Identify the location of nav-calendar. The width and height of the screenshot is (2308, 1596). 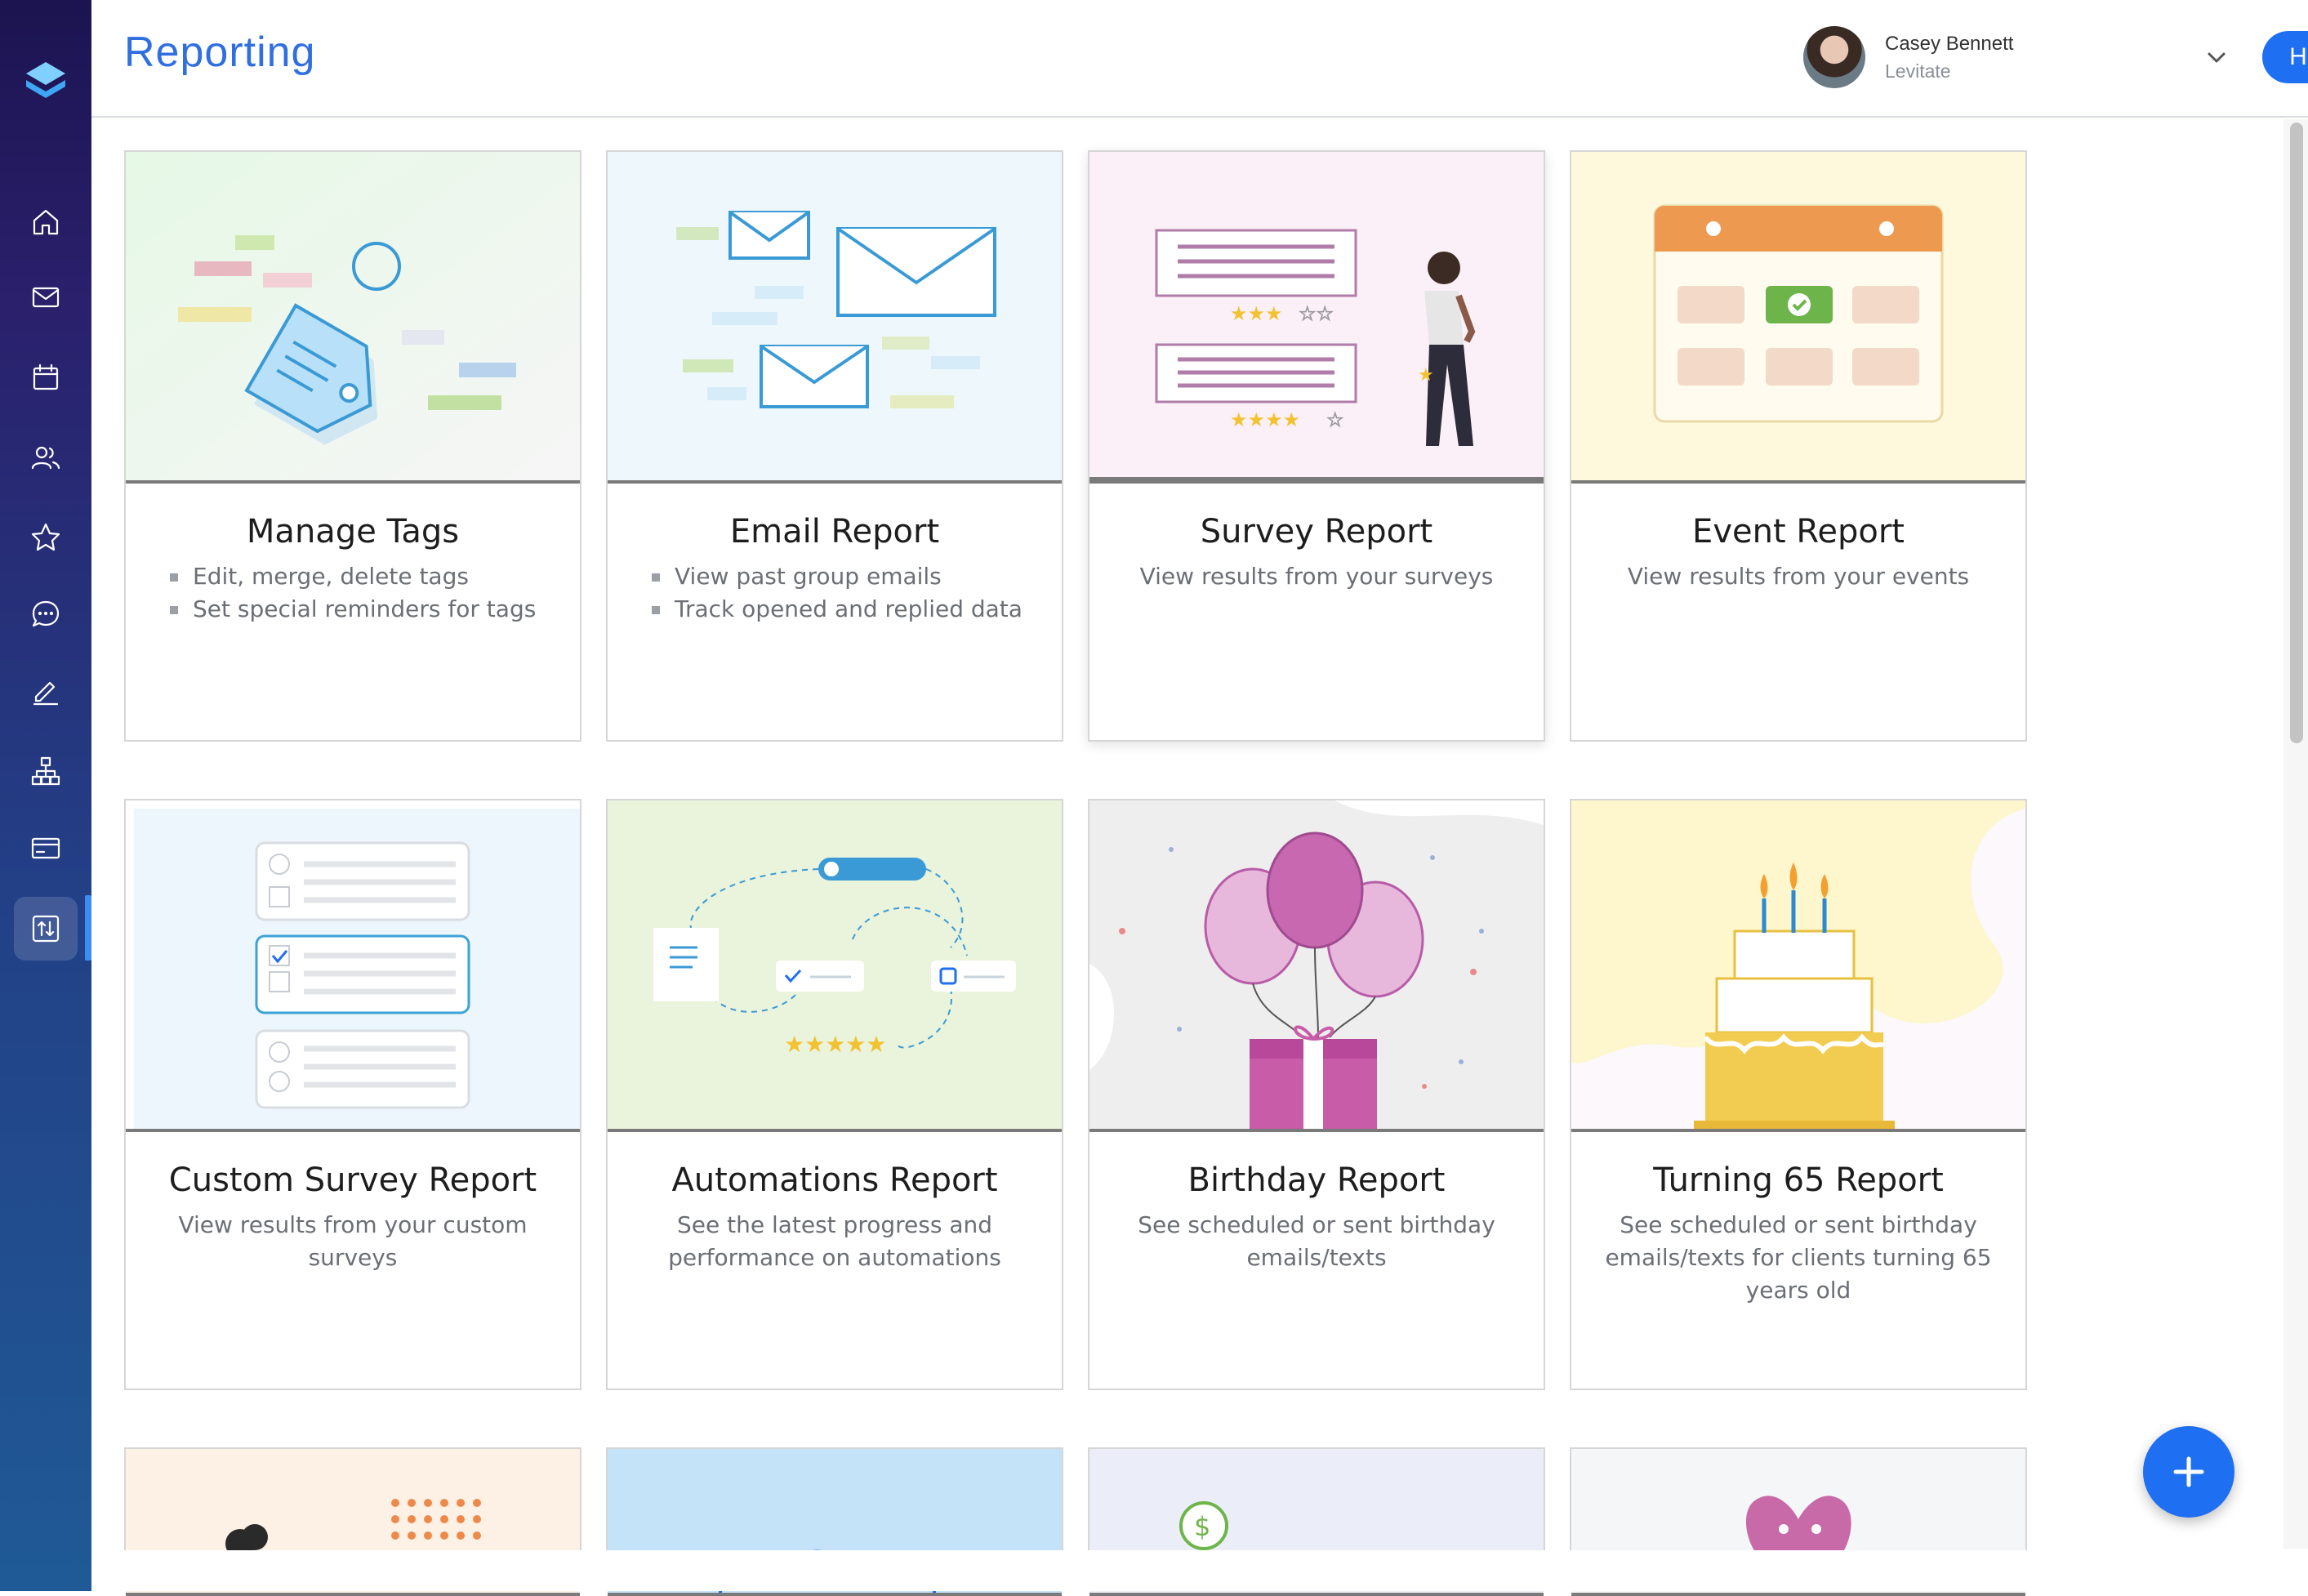
(46, 377).